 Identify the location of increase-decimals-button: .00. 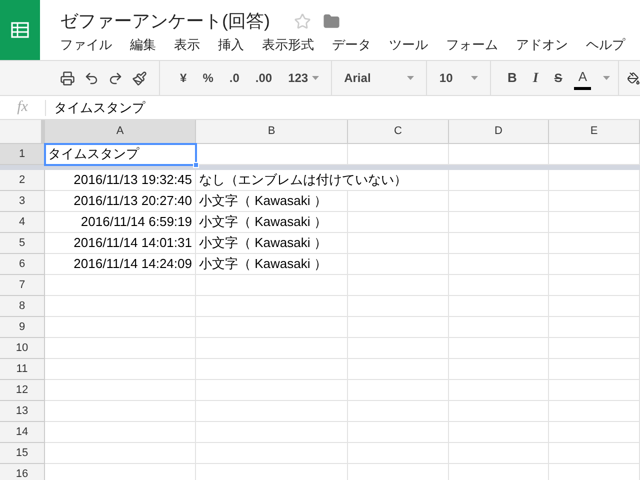
(263, 78).